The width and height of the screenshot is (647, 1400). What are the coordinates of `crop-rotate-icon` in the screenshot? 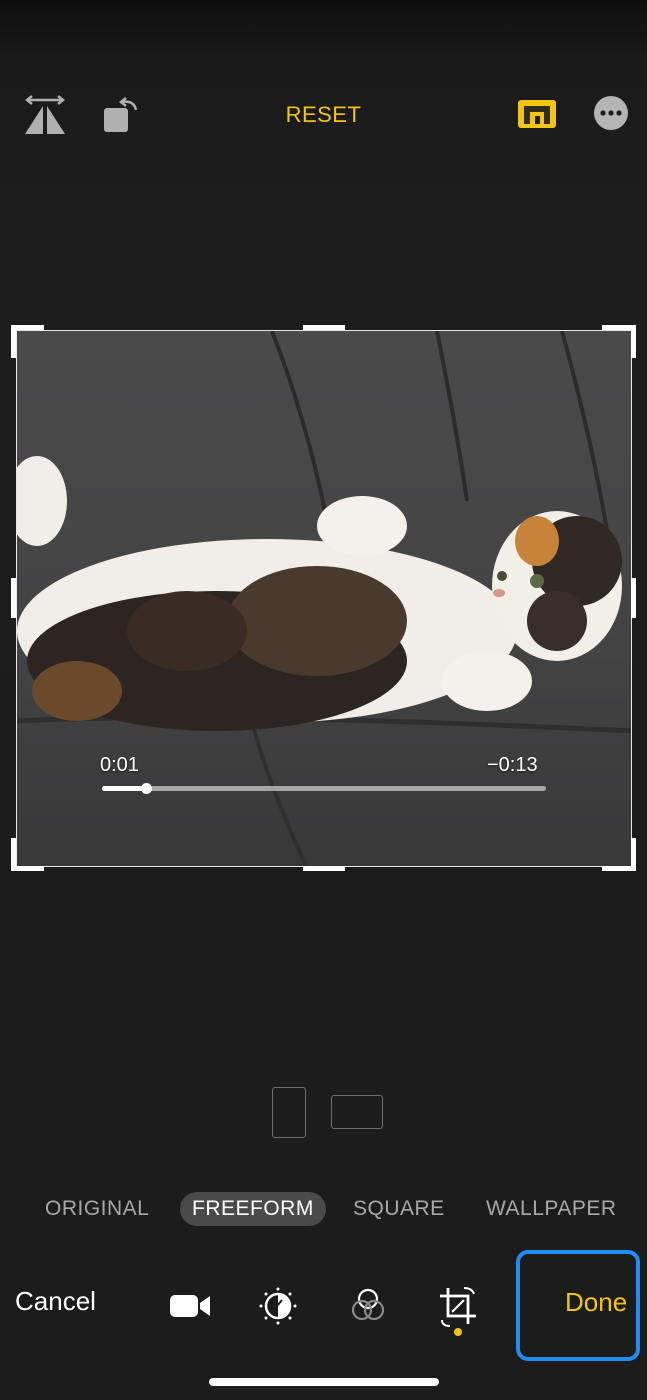 It's located at (458, 1307).